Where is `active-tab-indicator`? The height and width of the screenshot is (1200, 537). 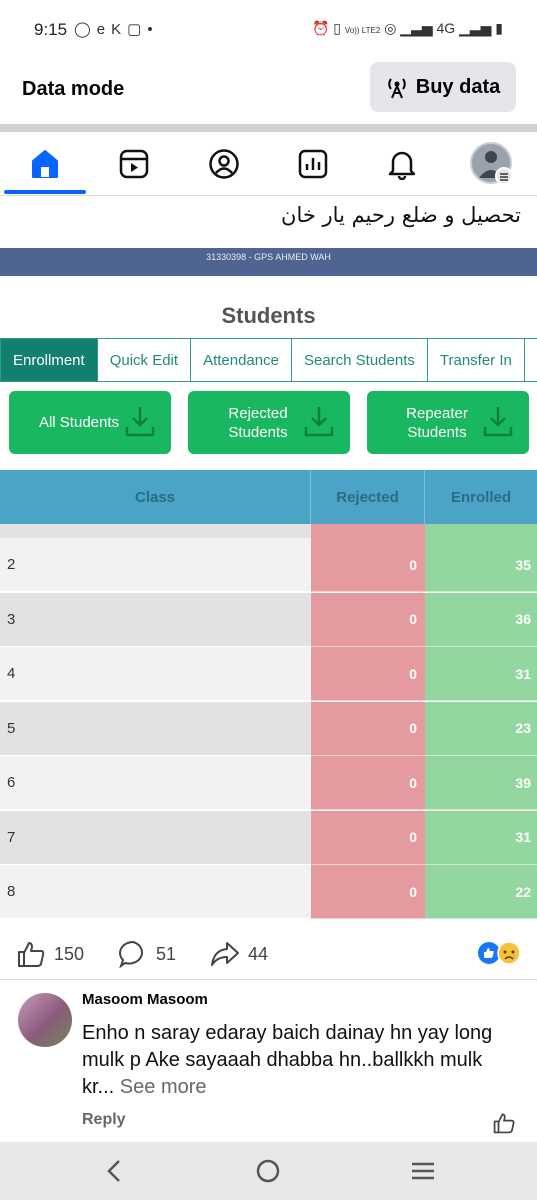 active-tab-indicator is located at coordinates (45, 192).